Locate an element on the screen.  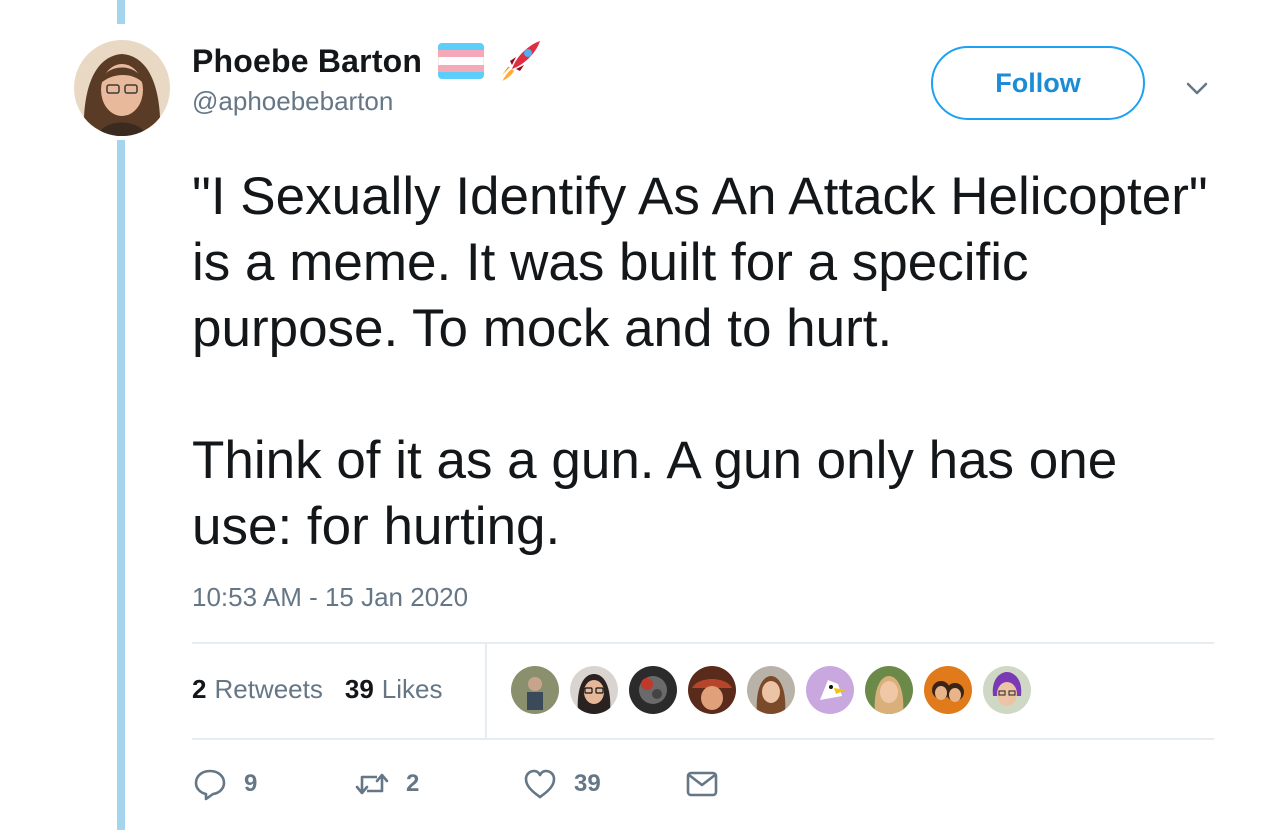
likes-stat: 39 Likes is located at coordinates (394, 689).